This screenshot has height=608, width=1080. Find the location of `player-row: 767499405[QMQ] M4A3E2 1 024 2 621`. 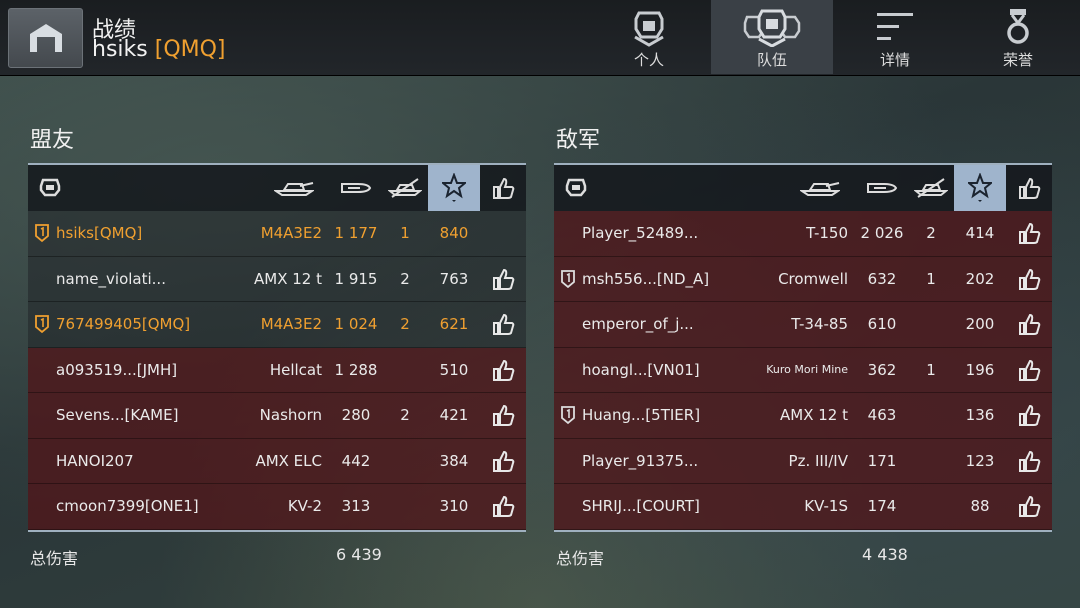

player-row: 767499405[QMQ] M4A3E2 1 024 2 621 is located at coordinates (277, 325).